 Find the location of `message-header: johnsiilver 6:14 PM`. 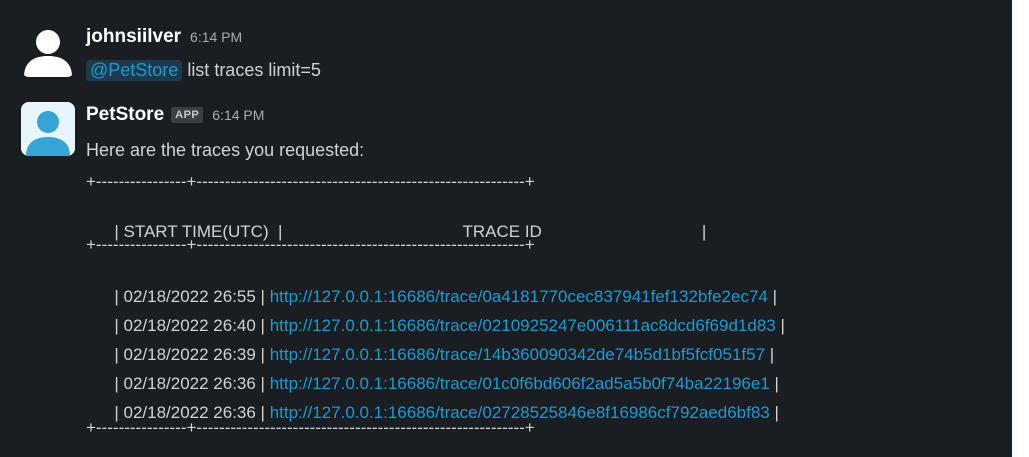

message-header: johnsiilver 6:14 PM is located at coordinates (164, 41).